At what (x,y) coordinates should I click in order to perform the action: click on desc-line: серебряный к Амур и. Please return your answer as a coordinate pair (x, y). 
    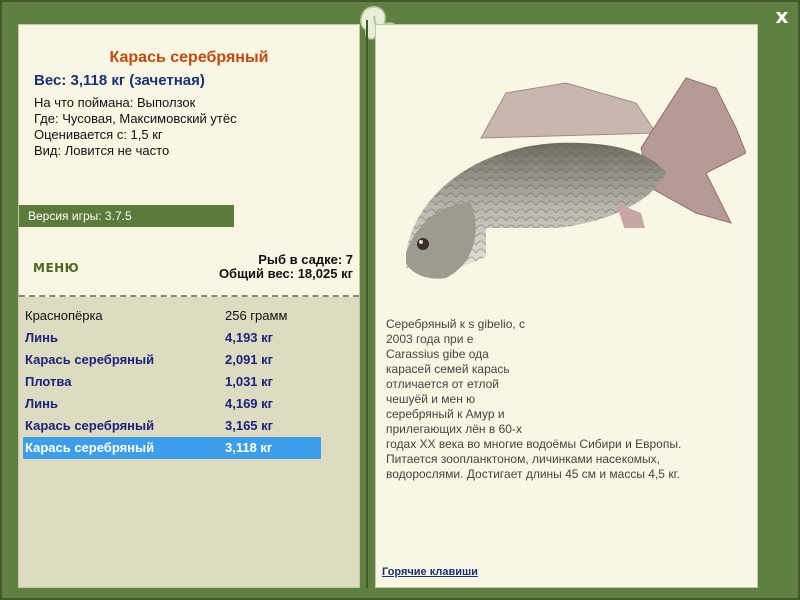
    Looking at the image, I should click on (445, 414).